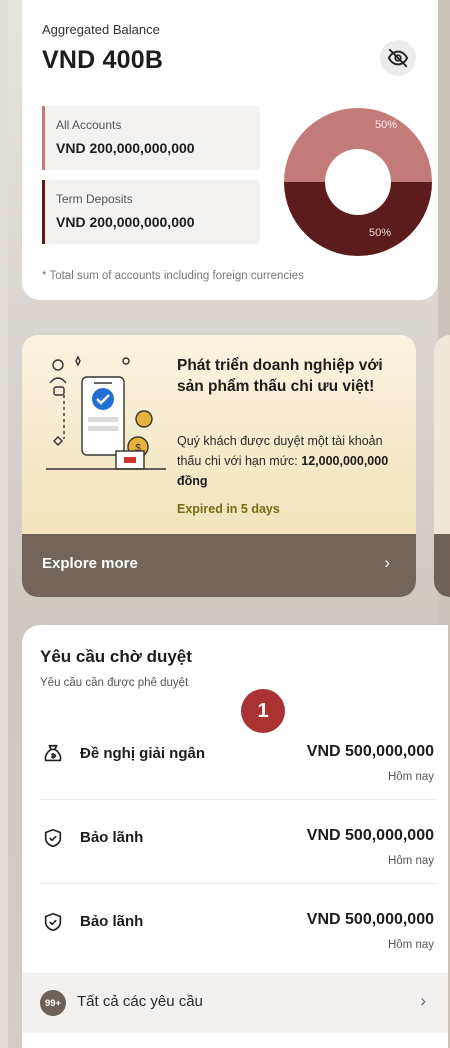  I want to click on all-accounts-value: VND 200,000,000,000, so click(125, 148).